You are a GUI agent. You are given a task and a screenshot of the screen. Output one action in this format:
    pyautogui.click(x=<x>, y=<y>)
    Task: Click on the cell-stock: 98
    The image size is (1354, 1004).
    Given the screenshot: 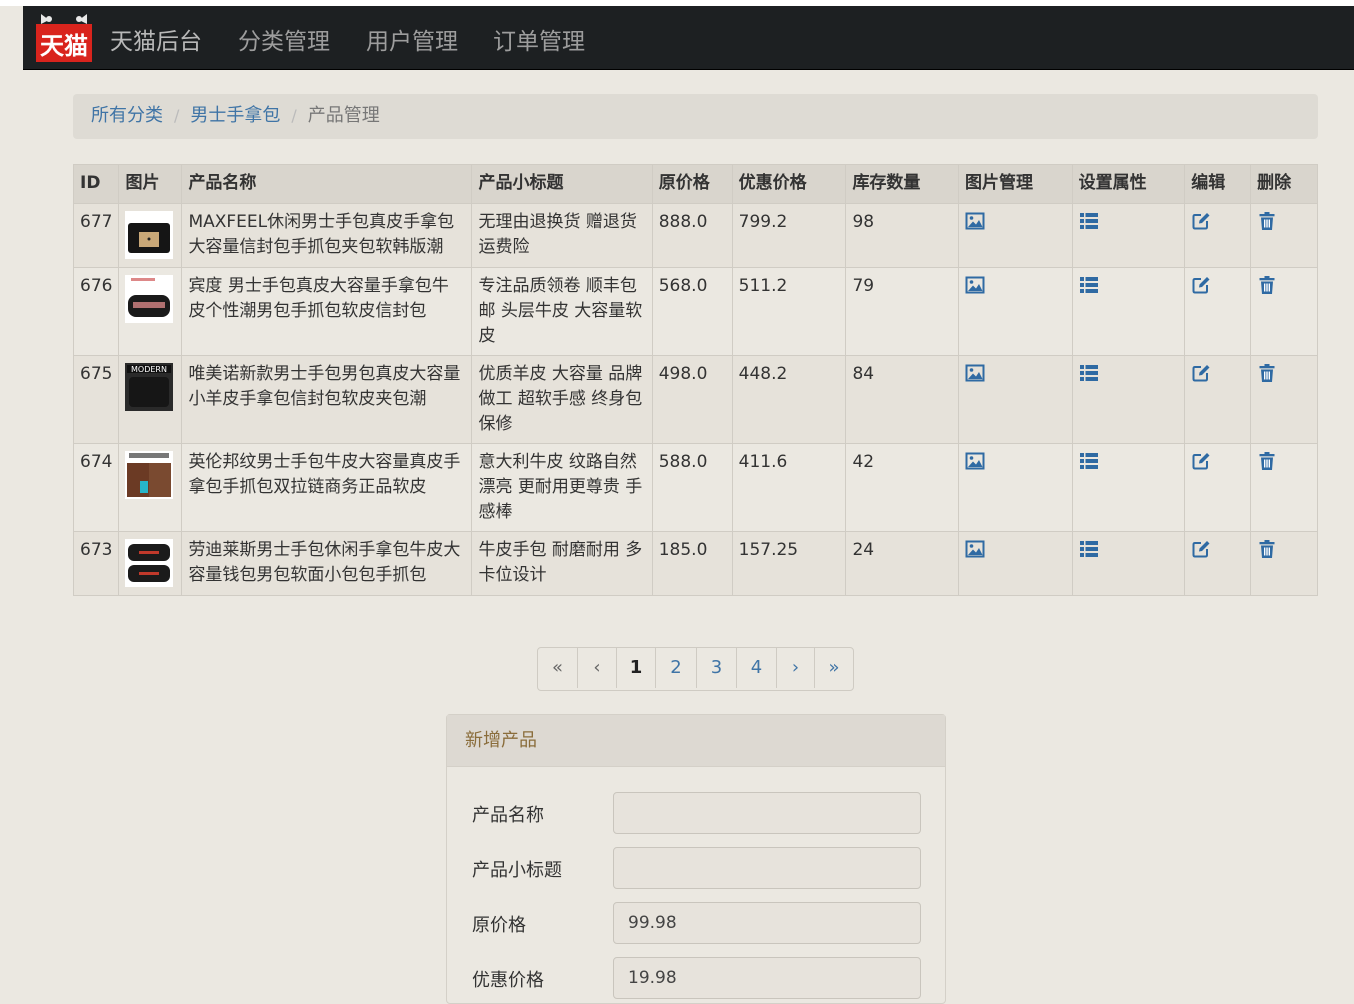 What is the action you would take?
    pyautogui.click(x=902, y=235)
    